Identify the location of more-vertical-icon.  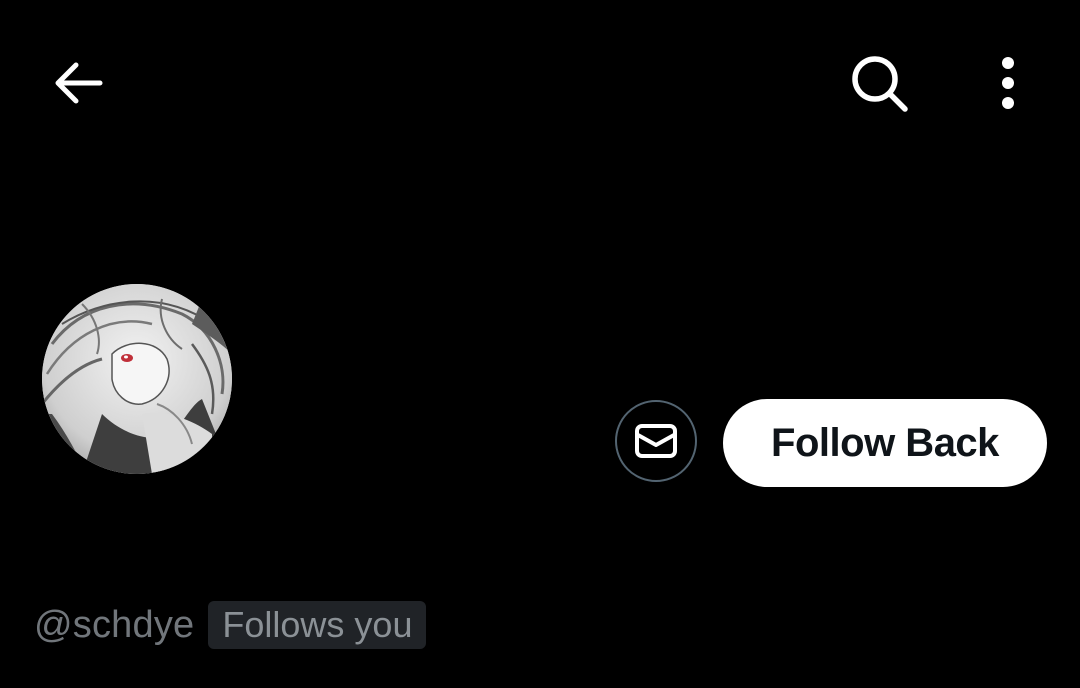
(1008, 83).